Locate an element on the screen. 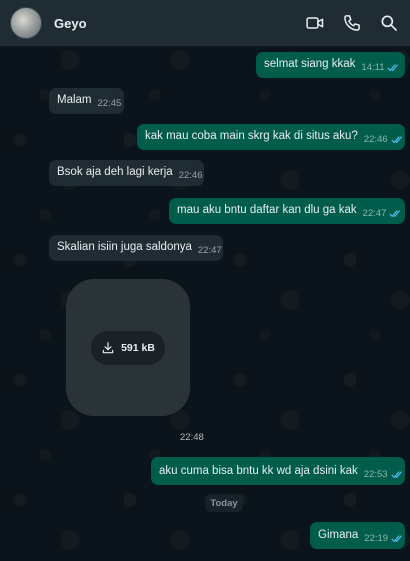 The width and height of the screenshot is (410, 561). message-meta: 22:19 is located at coordinates (384, 538).